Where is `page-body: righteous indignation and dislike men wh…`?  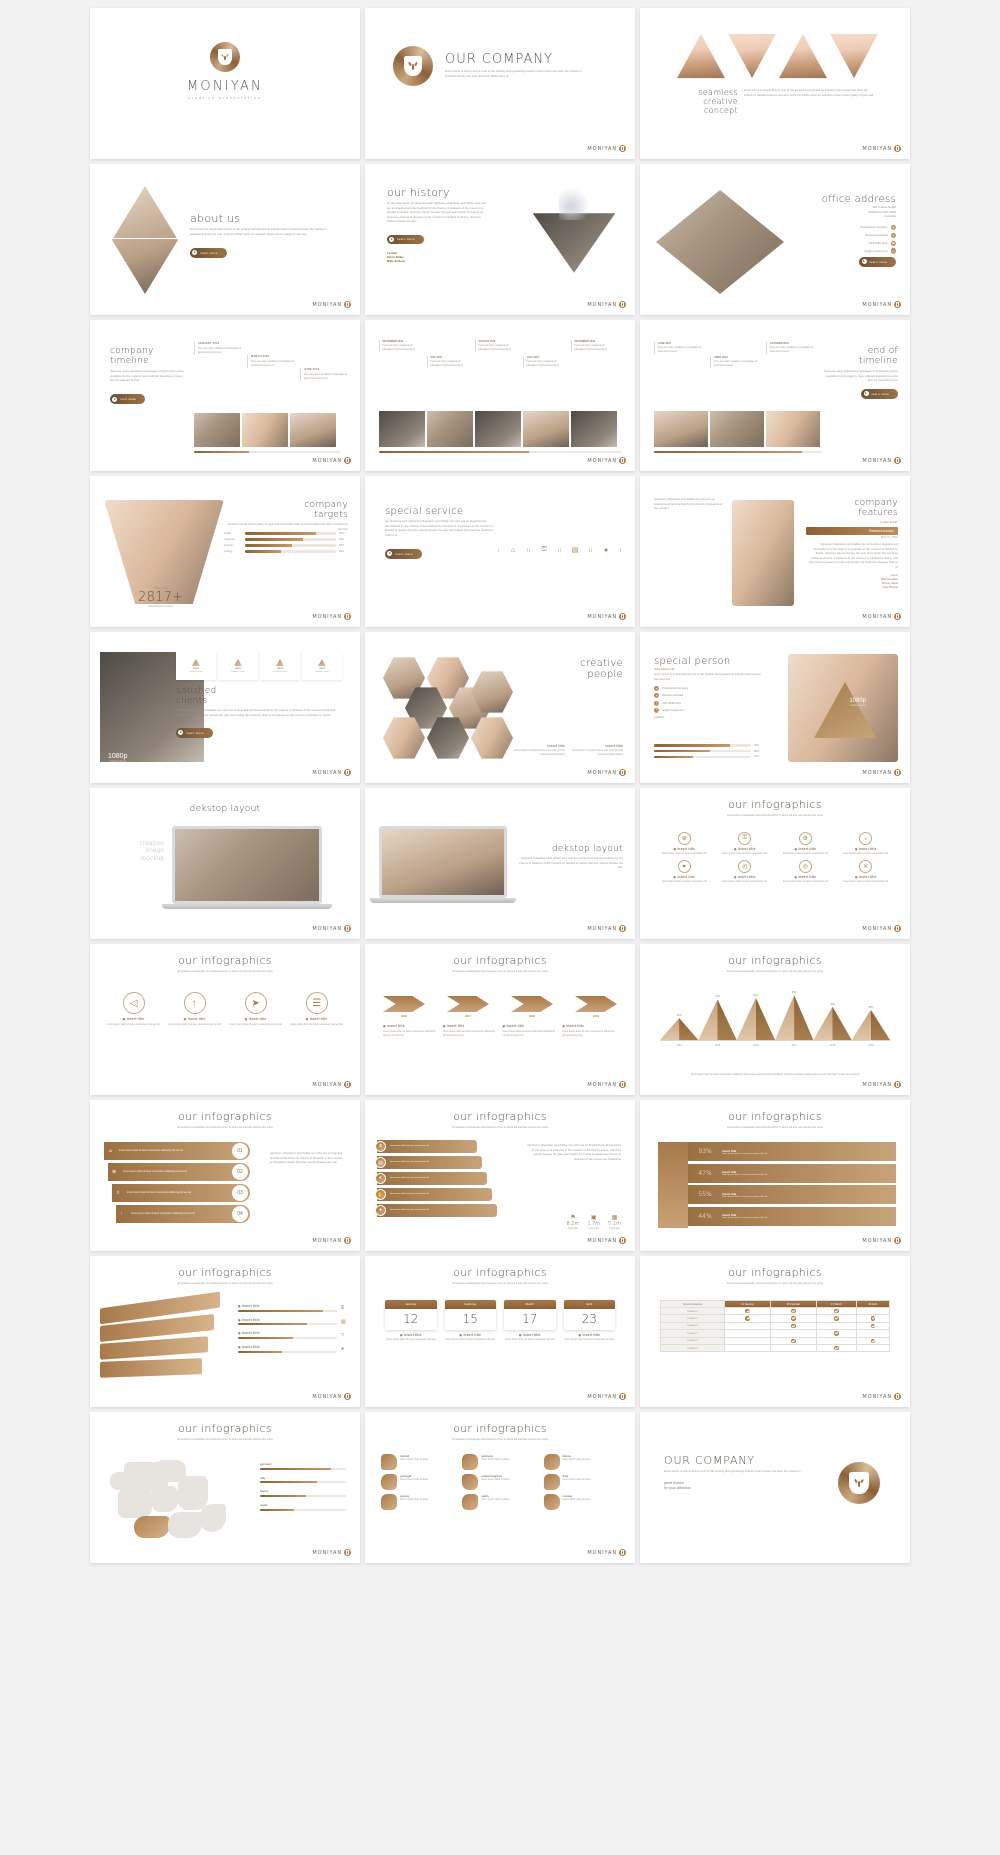
page-body: righteous indignation and dislike men wh… is located at coordinates (574, 1152).